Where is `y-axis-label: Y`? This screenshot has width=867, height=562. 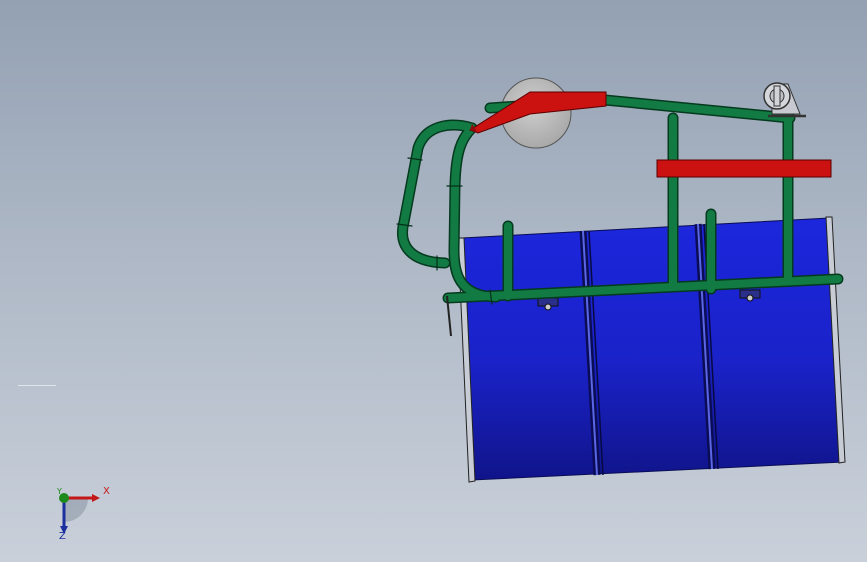 y-axis-label: Y is located at coordinates (59, 491).